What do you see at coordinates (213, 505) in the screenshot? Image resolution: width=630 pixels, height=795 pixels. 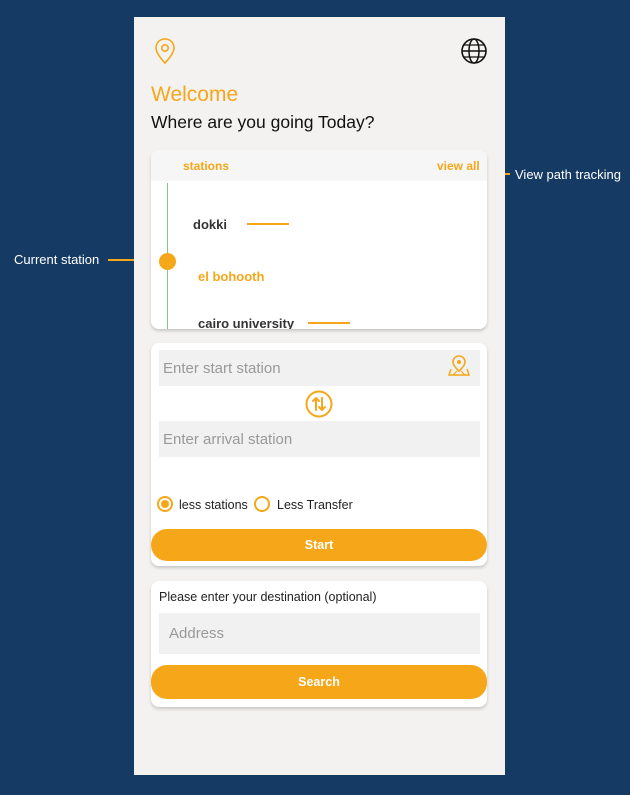 I see `less-stations-label: less stations` at bounding box center [213, 505].